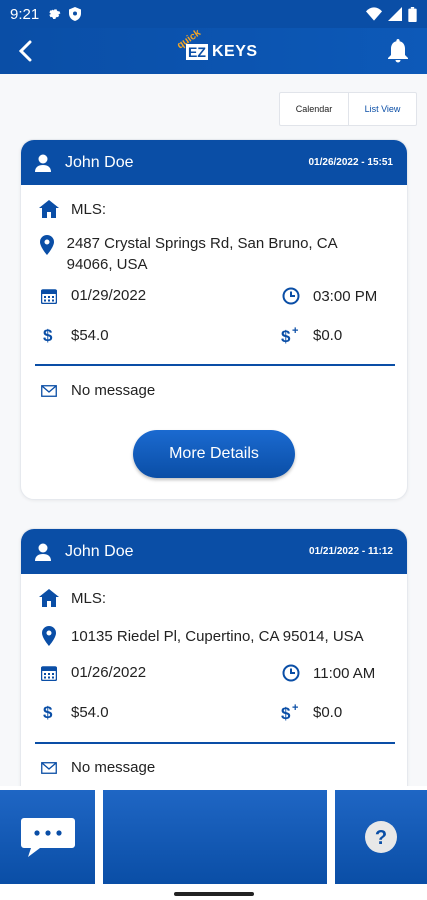  I want to click on help-icon: ?, so click(381, 837).